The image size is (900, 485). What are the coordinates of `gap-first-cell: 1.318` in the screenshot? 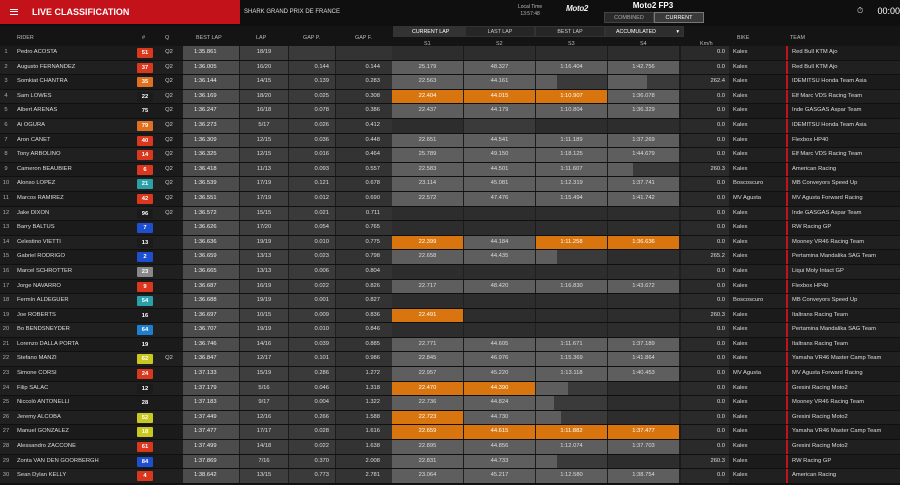 It's located at (364, 388).